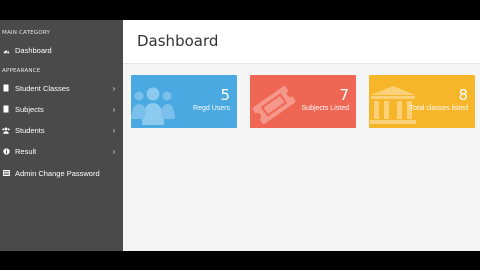  What do you see at coordinates (303, 101) in the screenshot?
I see `stat-card-subjects: 7 Subjects Listed` at bounding box center [303, 101].